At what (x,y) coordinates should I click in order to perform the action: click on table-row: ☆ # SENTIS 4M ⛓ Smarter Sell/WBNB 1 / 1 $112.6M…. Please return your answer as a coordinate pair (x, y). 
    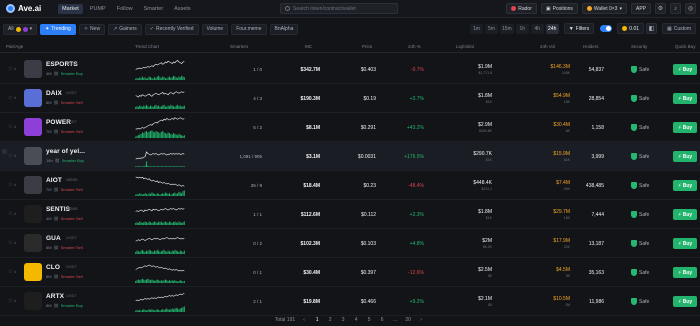
    Looking at the image, I should click on (350, 214).